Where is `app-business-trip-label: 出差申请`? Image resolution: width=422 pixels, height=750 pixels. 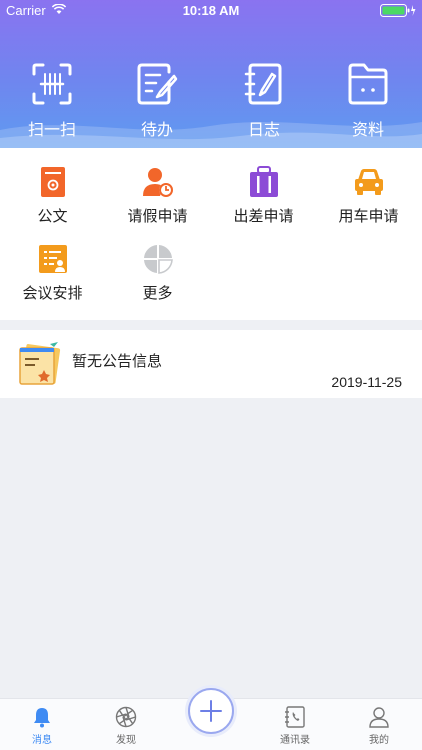
app-business-trip-label: 出差申请 is located at coordinates (263, 216).